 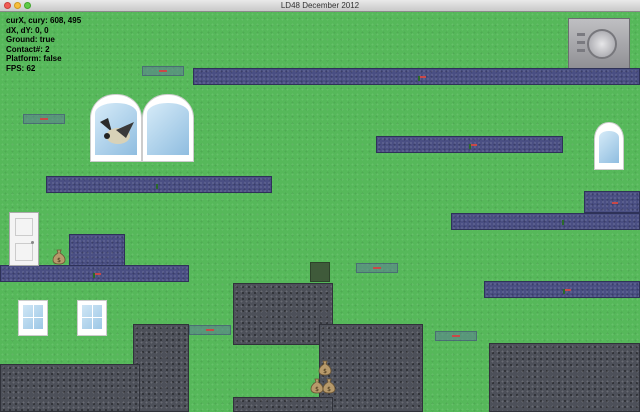 I want to click on debug-platform: Platform: false, so click(x=34, y=58).